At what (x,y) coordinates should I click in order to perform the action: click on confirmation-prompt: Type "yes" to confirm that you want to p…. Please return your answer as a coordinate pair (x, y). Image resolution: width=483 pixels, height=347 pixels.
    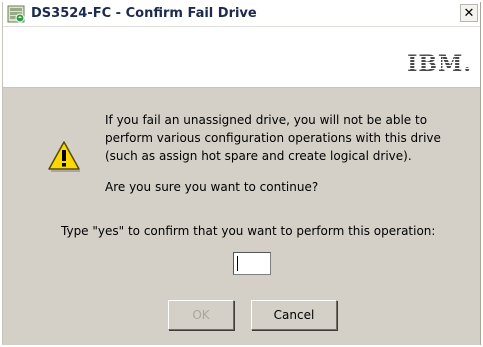
    Looking at the image, I should click on (248, 231).